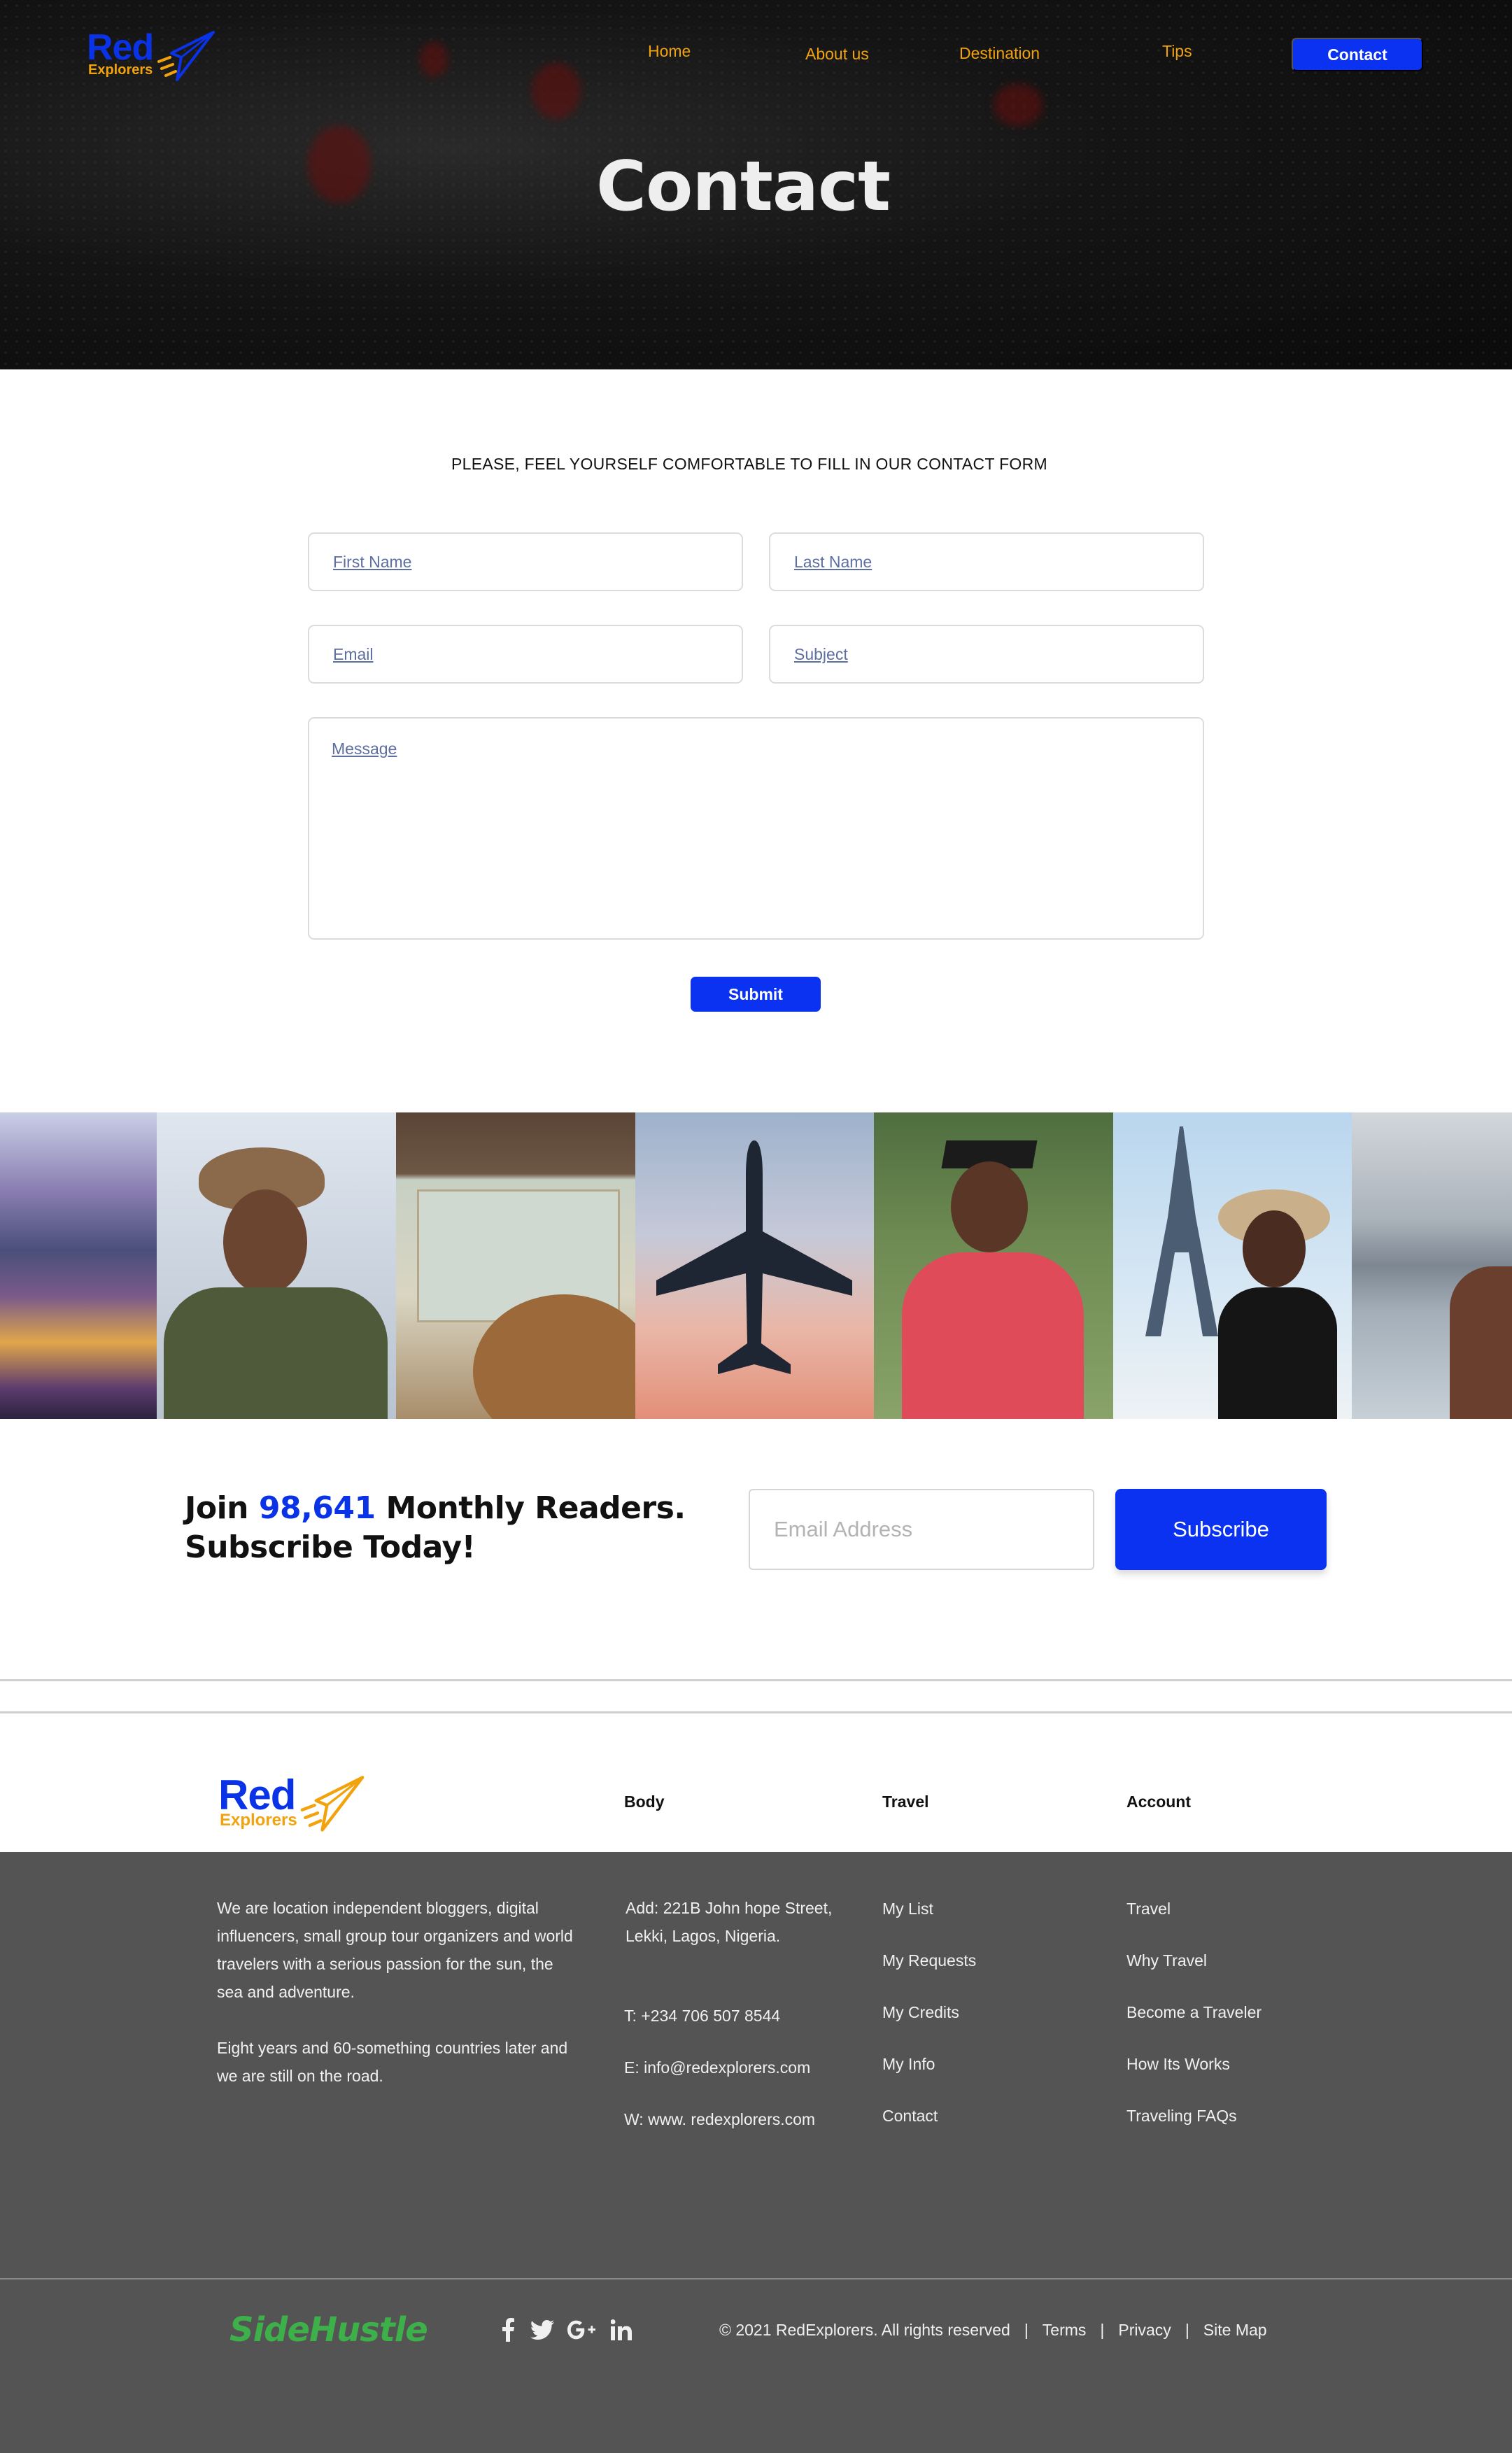 Image resolution: width=1512 pixels, height=2453 pixels. Describe the element at coordinates (317, 1508) in the screenshot. I see `reader-count: 98,641` at that location.